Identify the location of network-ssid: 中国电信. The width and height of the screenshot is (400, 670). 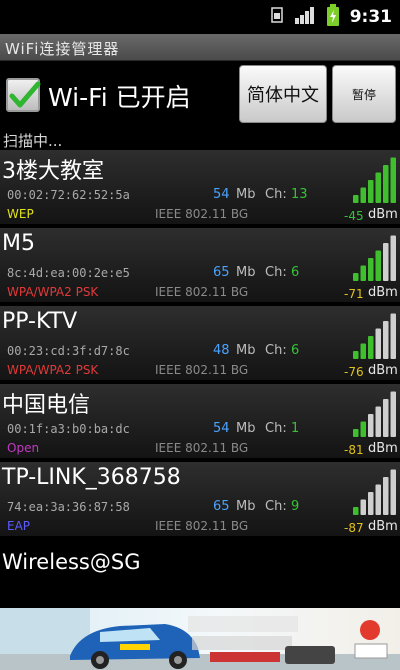
(46, 405).